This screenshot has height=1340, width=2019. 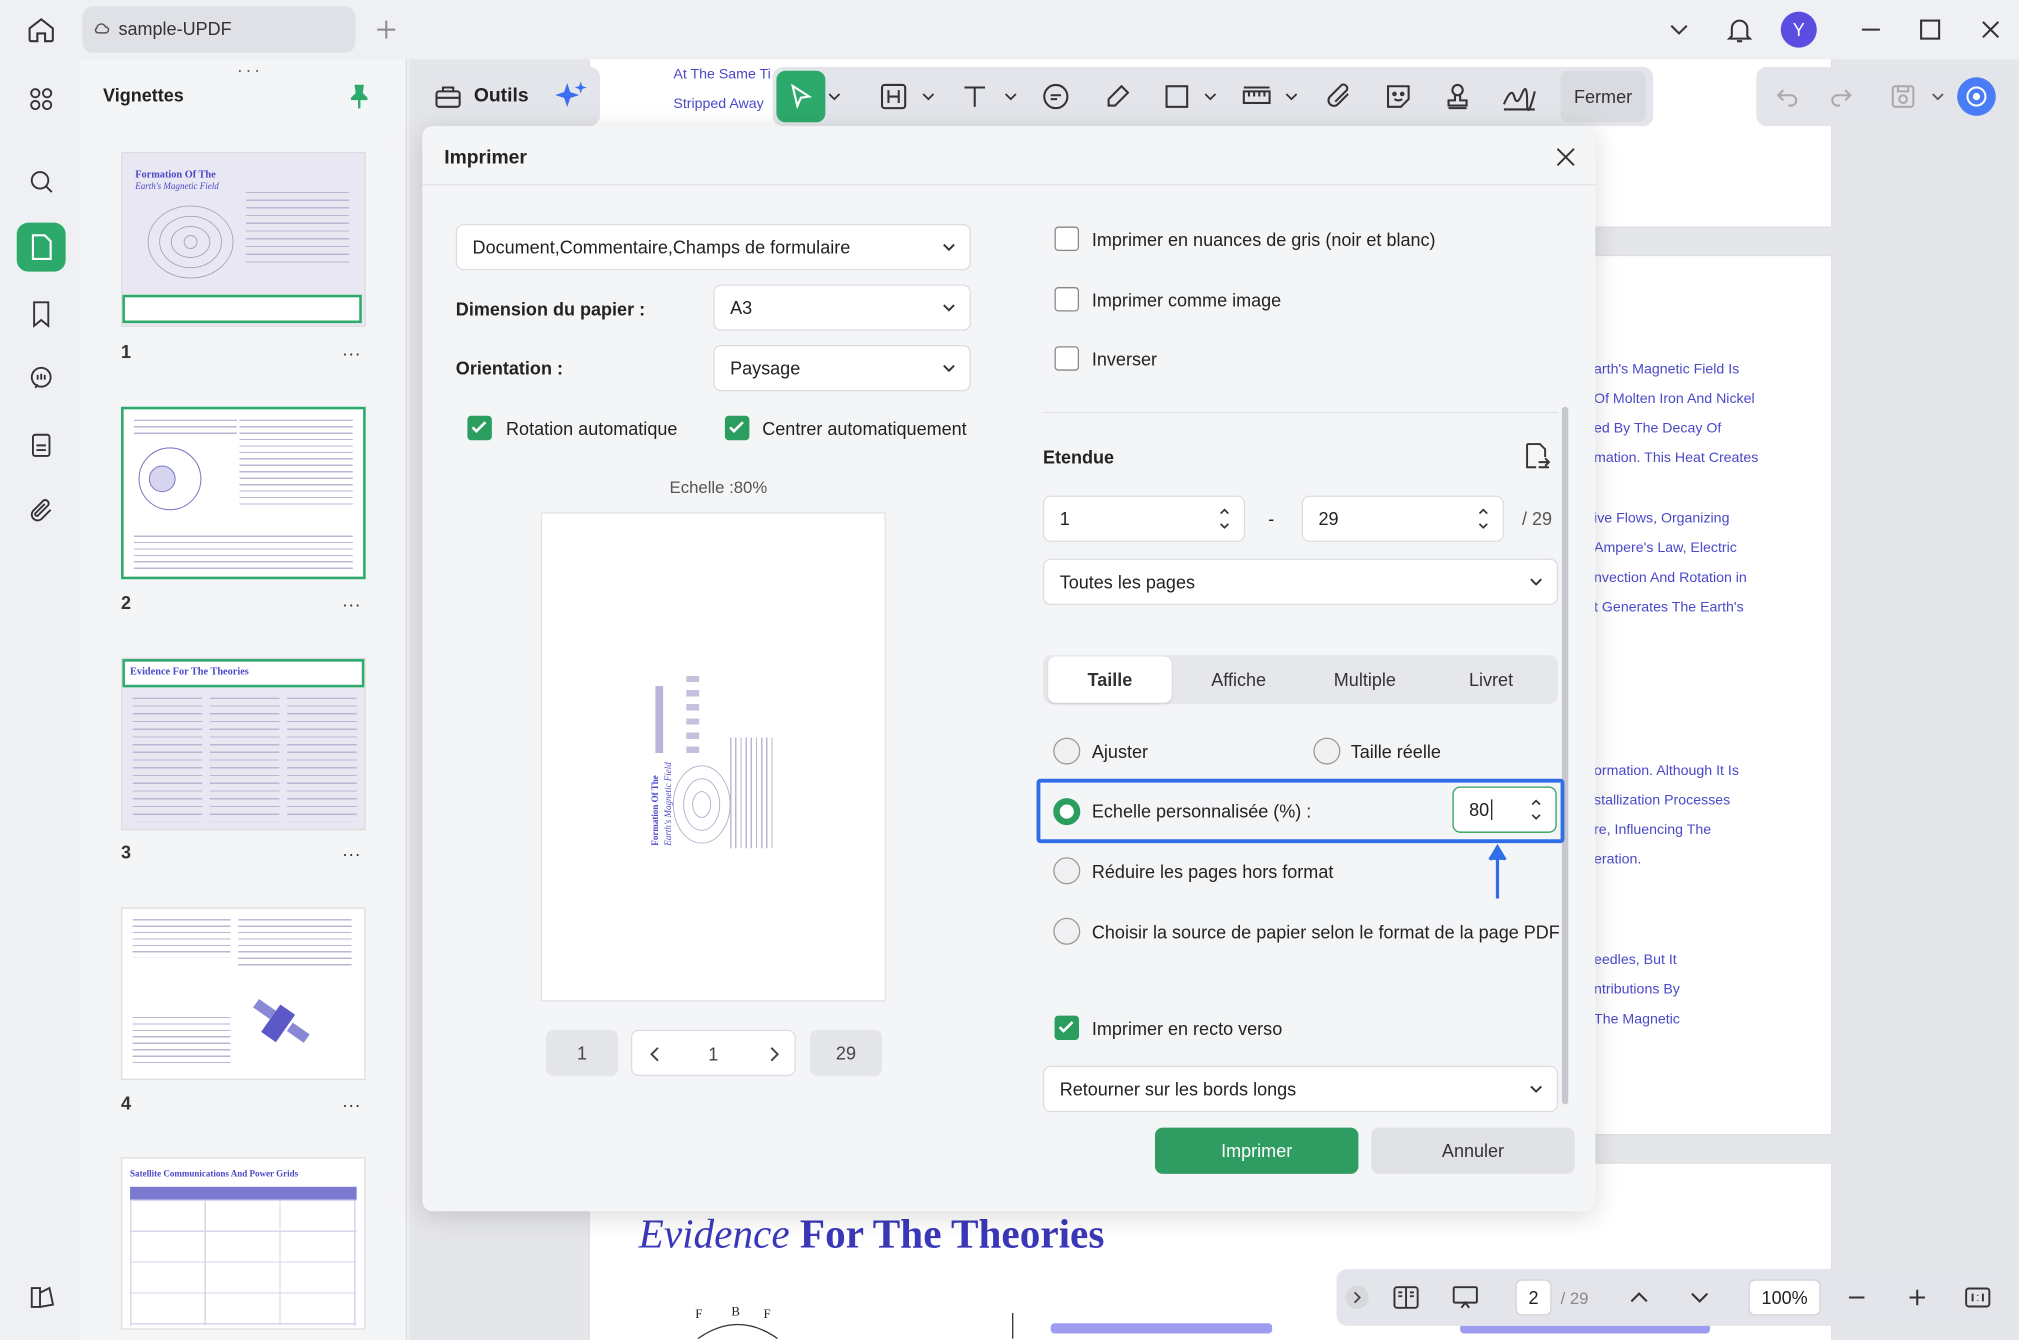 What do you see at coordinates (1917, 1297) in the screenshot?
I see `zoom-in-icon` at bounding box center [1917, 1297].